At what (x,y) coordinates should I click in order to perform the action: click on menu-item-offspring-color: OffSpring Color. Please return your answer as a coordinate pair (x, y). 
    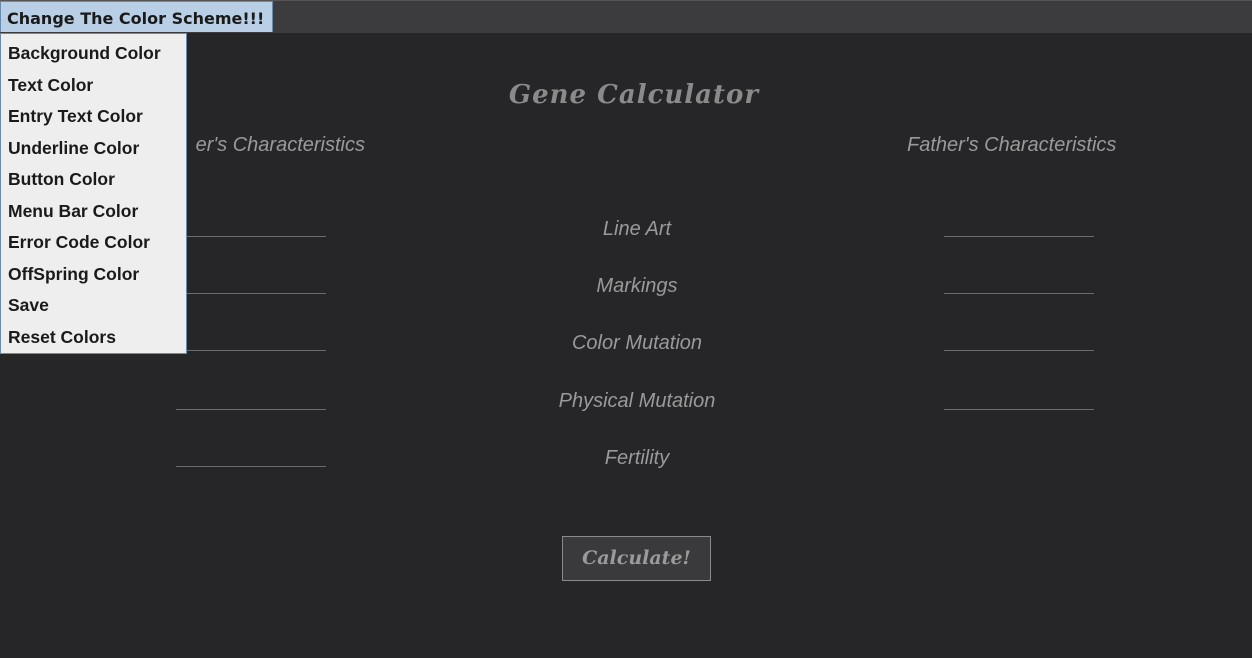
    Looking at the image, I should click on (93, 275).